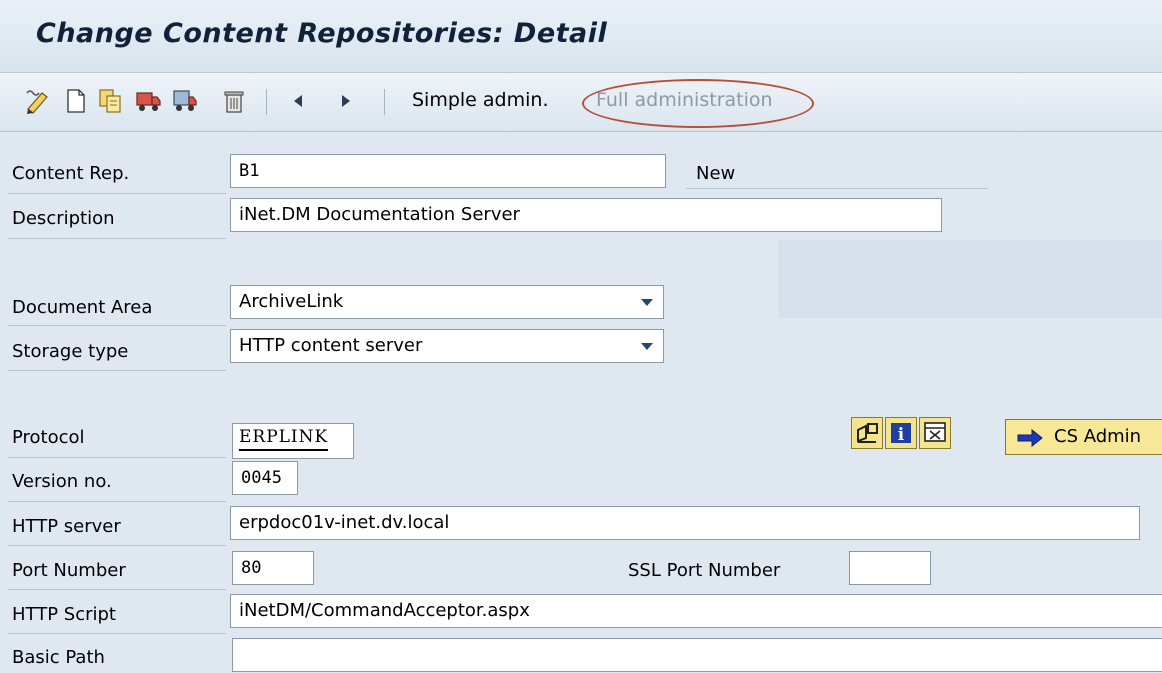 The image size is (1162, 673). What do you see at coordinates (837, 188) in the screenshot?
I see `status-underline` at bounding box center [837, 188].